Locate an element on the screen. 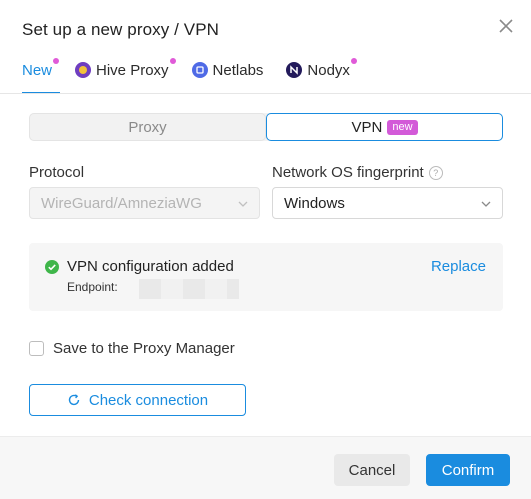 This screenshot has width=531, height=499. hive-icon is located at coordinates (83, 70).